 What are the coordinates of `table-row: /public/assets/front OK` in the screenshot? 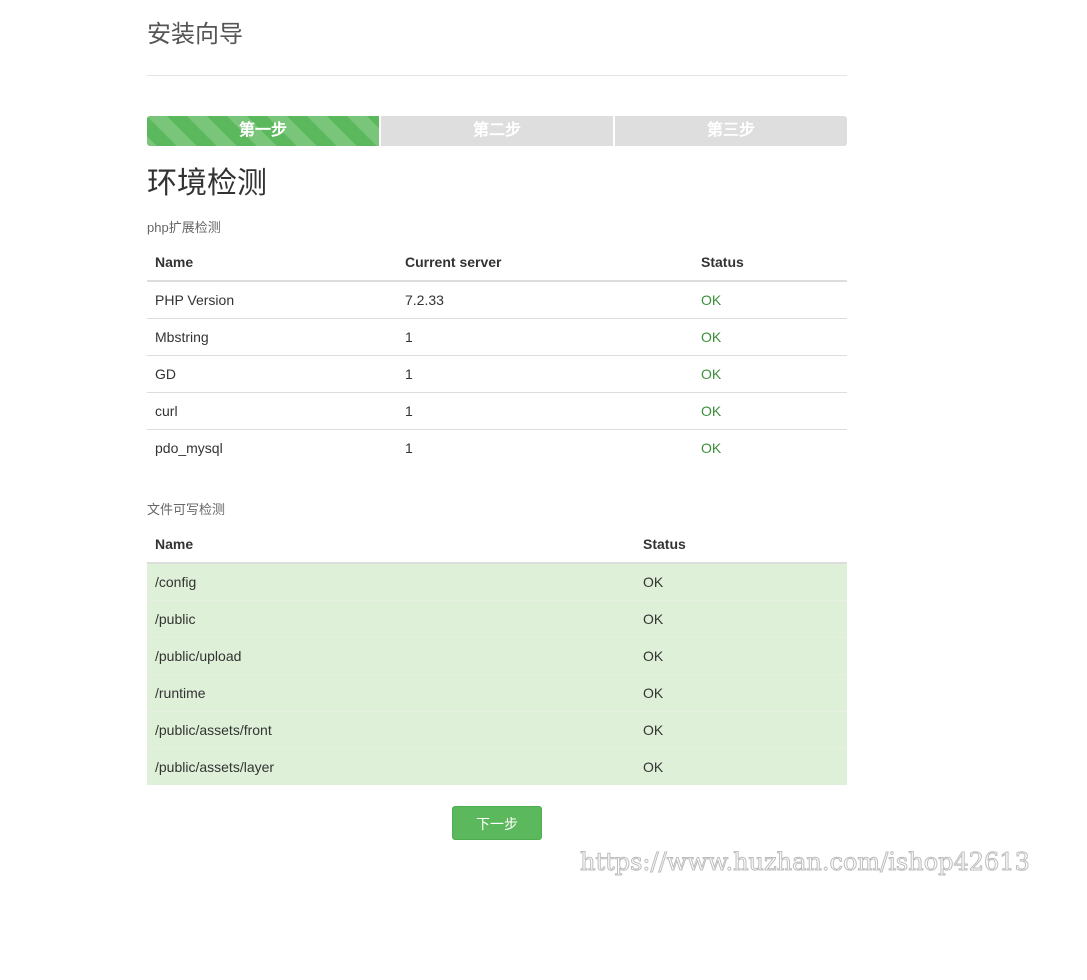 It's located at (497, 730).